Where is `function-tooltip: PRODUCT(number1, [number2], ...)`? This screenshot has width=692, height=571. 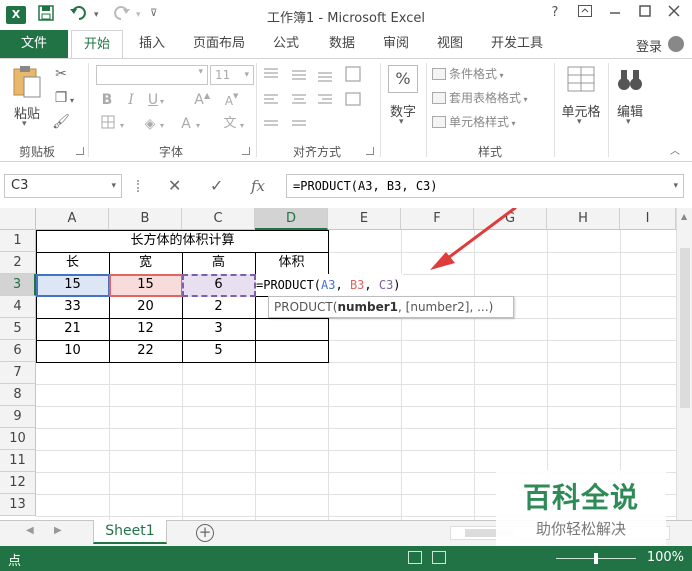 function-tooltip: PRODUCT(number1, [number2], ...) is located at coordinates (391, 307).